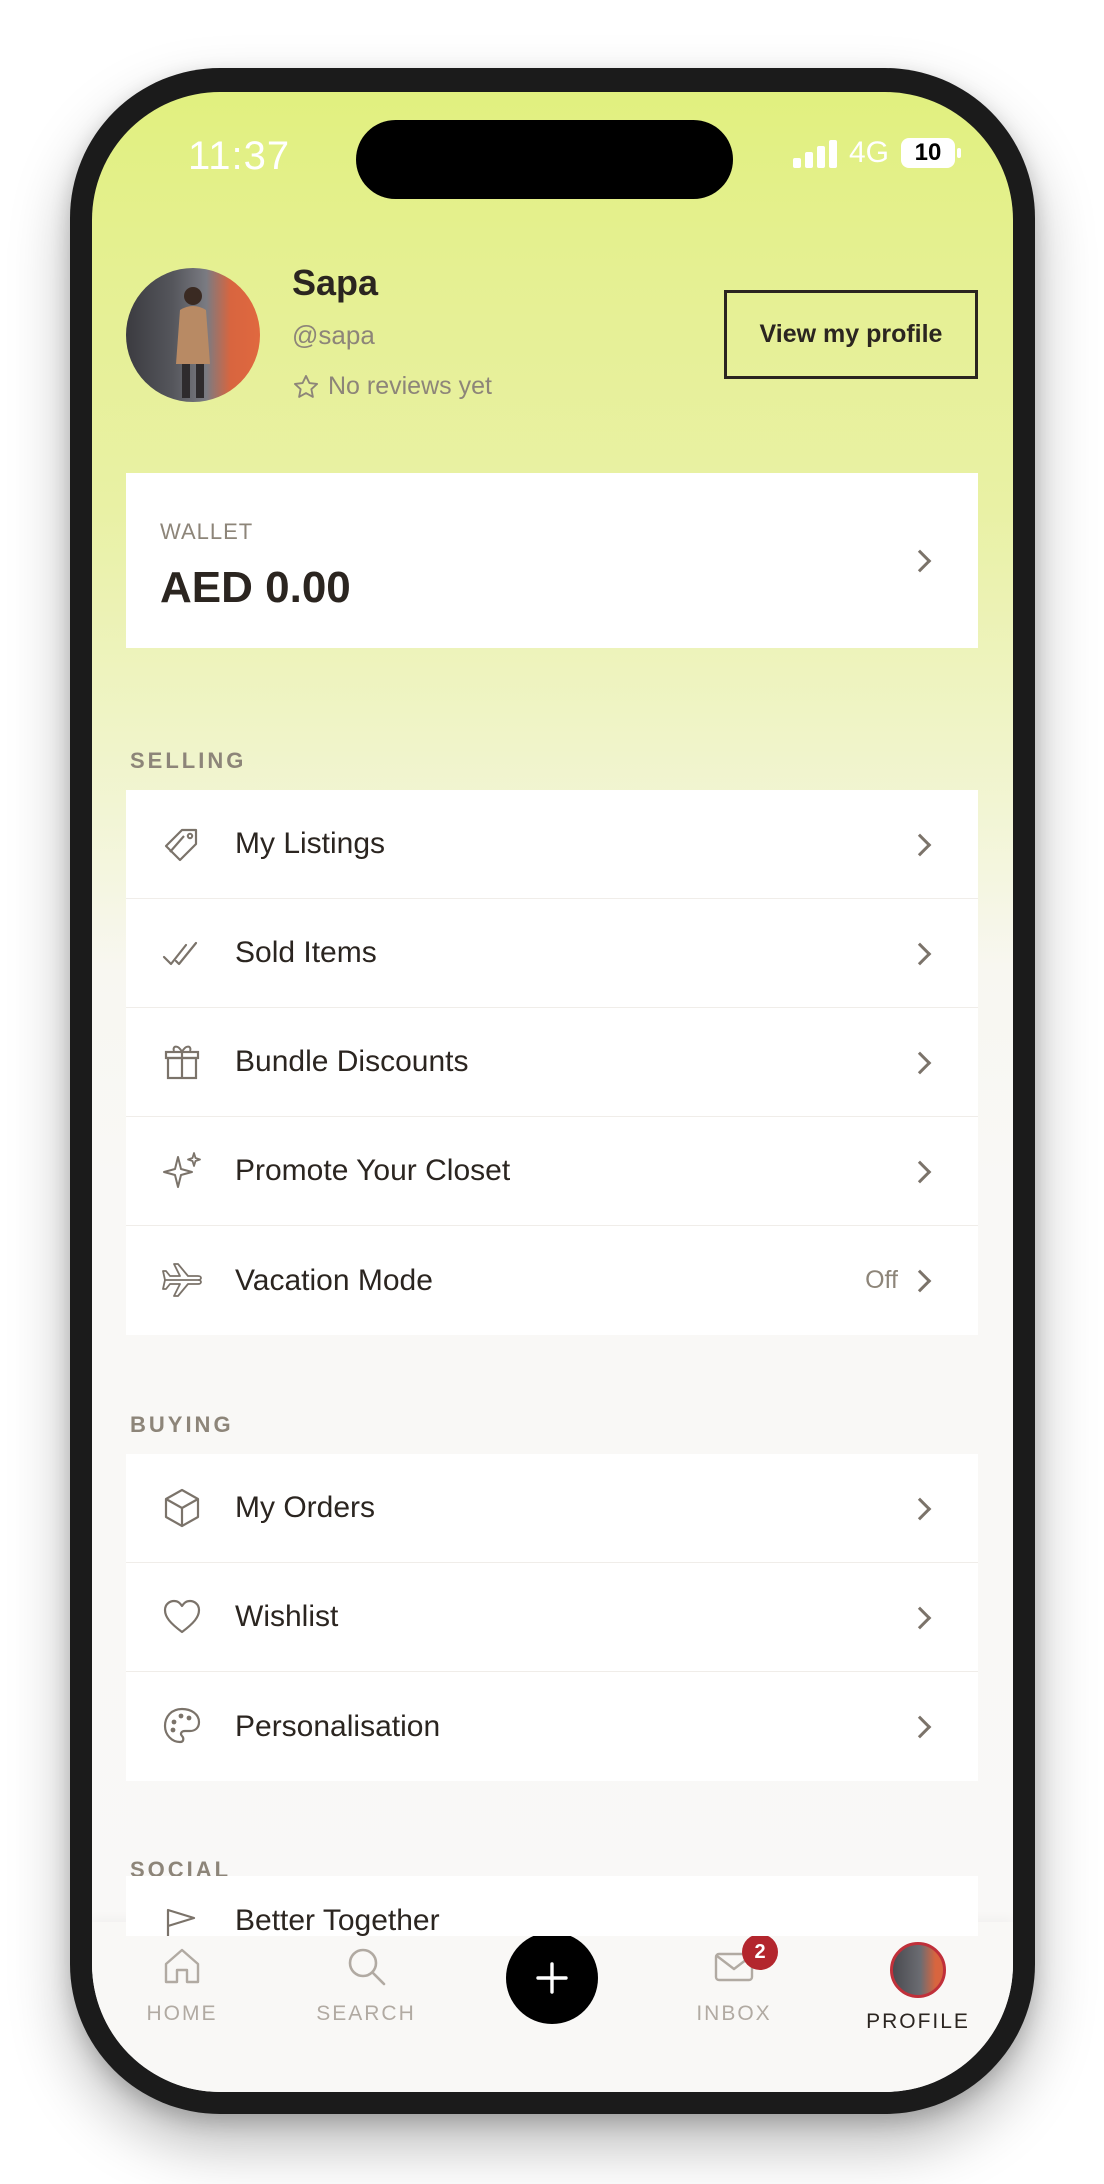 Image resolution: width=1104 pixels, height=2184 pixels. What do you see at coordinates (928, 152) in the screenshot?
I see `battery-level: 10` at bounding box center [928, 152].